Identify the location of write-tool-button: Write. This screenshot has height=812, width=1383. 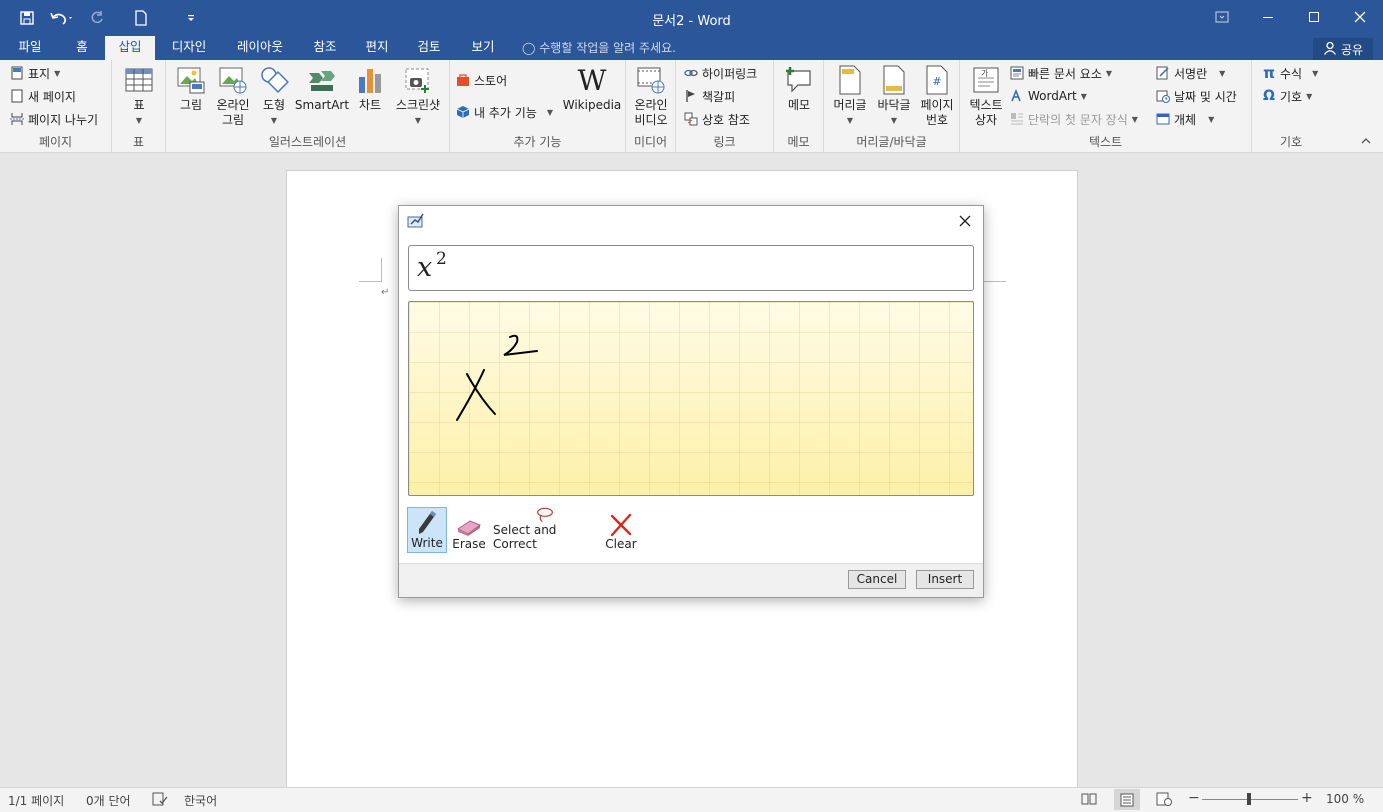
(427, 530).